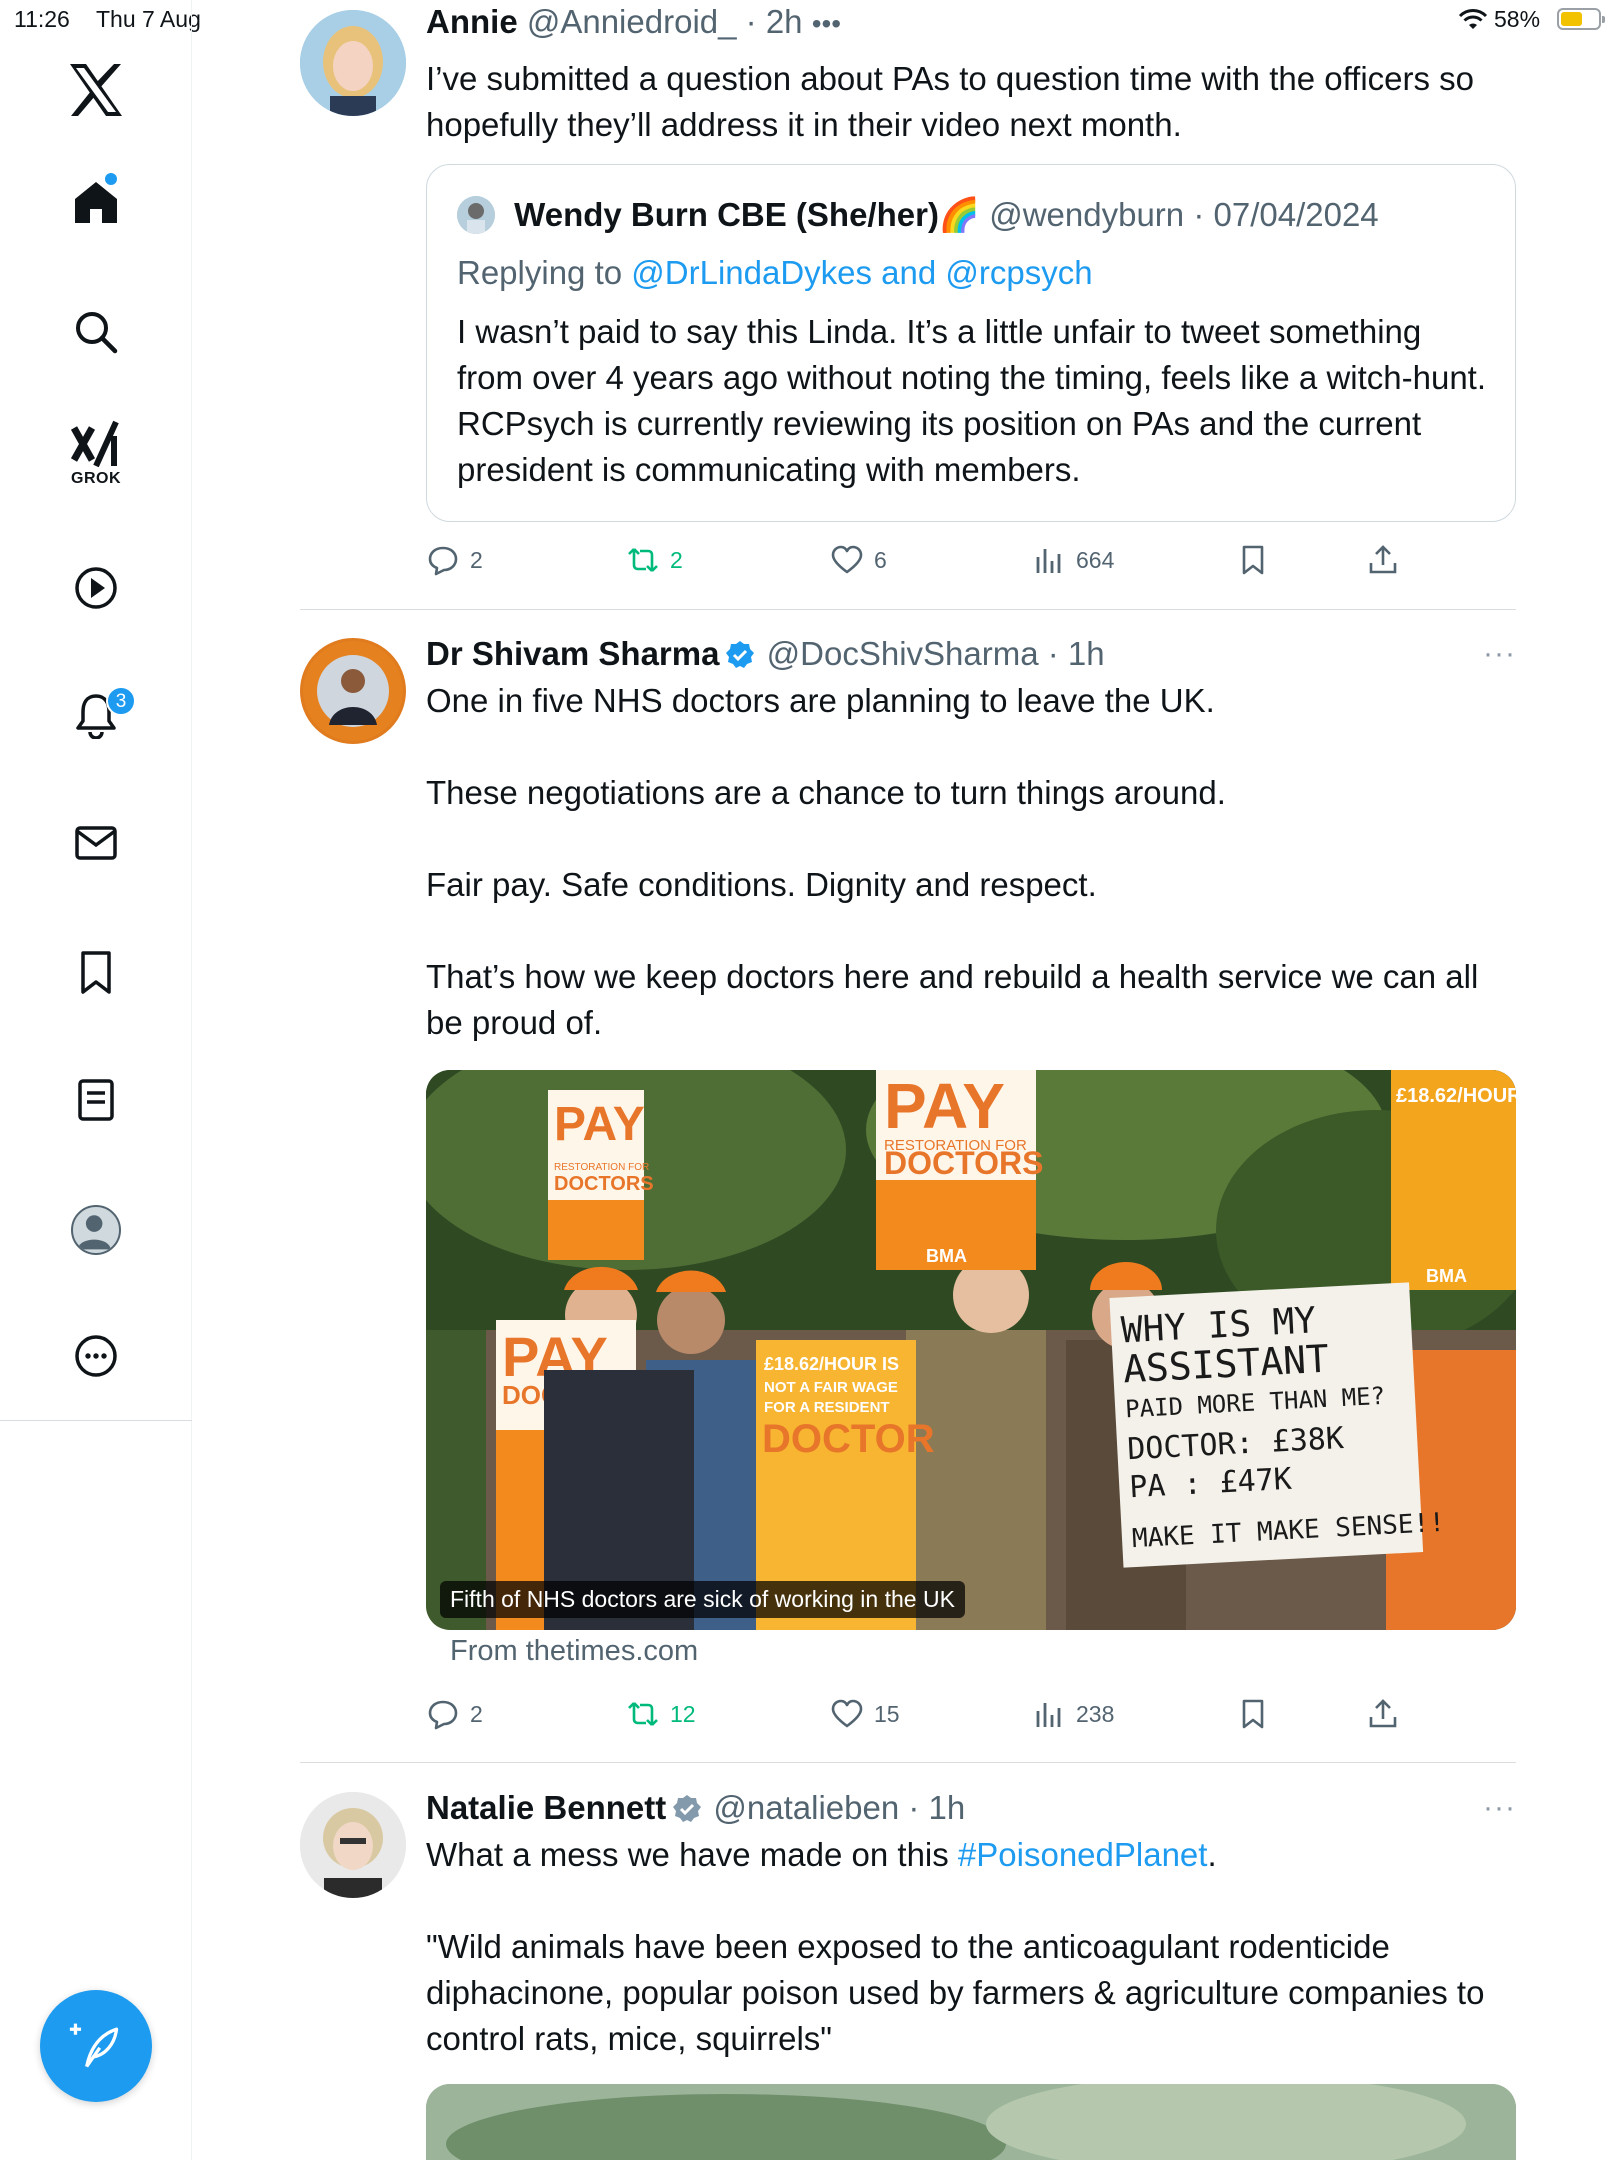 Image resolution: width=1620 pixels, height=2160 pixels. What do you see at coordinates (96, 843) in the screenshot?
I see `nav-messages` at bounding box center [96, 843].